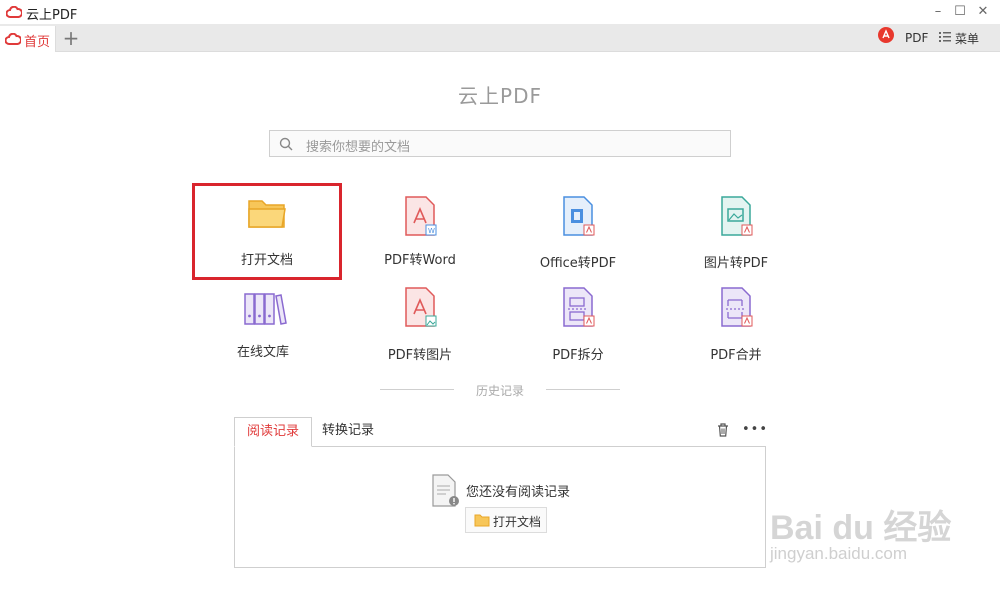 This screenshot has width=1000, height=591. Describe the element at coordinates (737, 307) in the screenshot. I see `pdf-merge-icon` at that location.